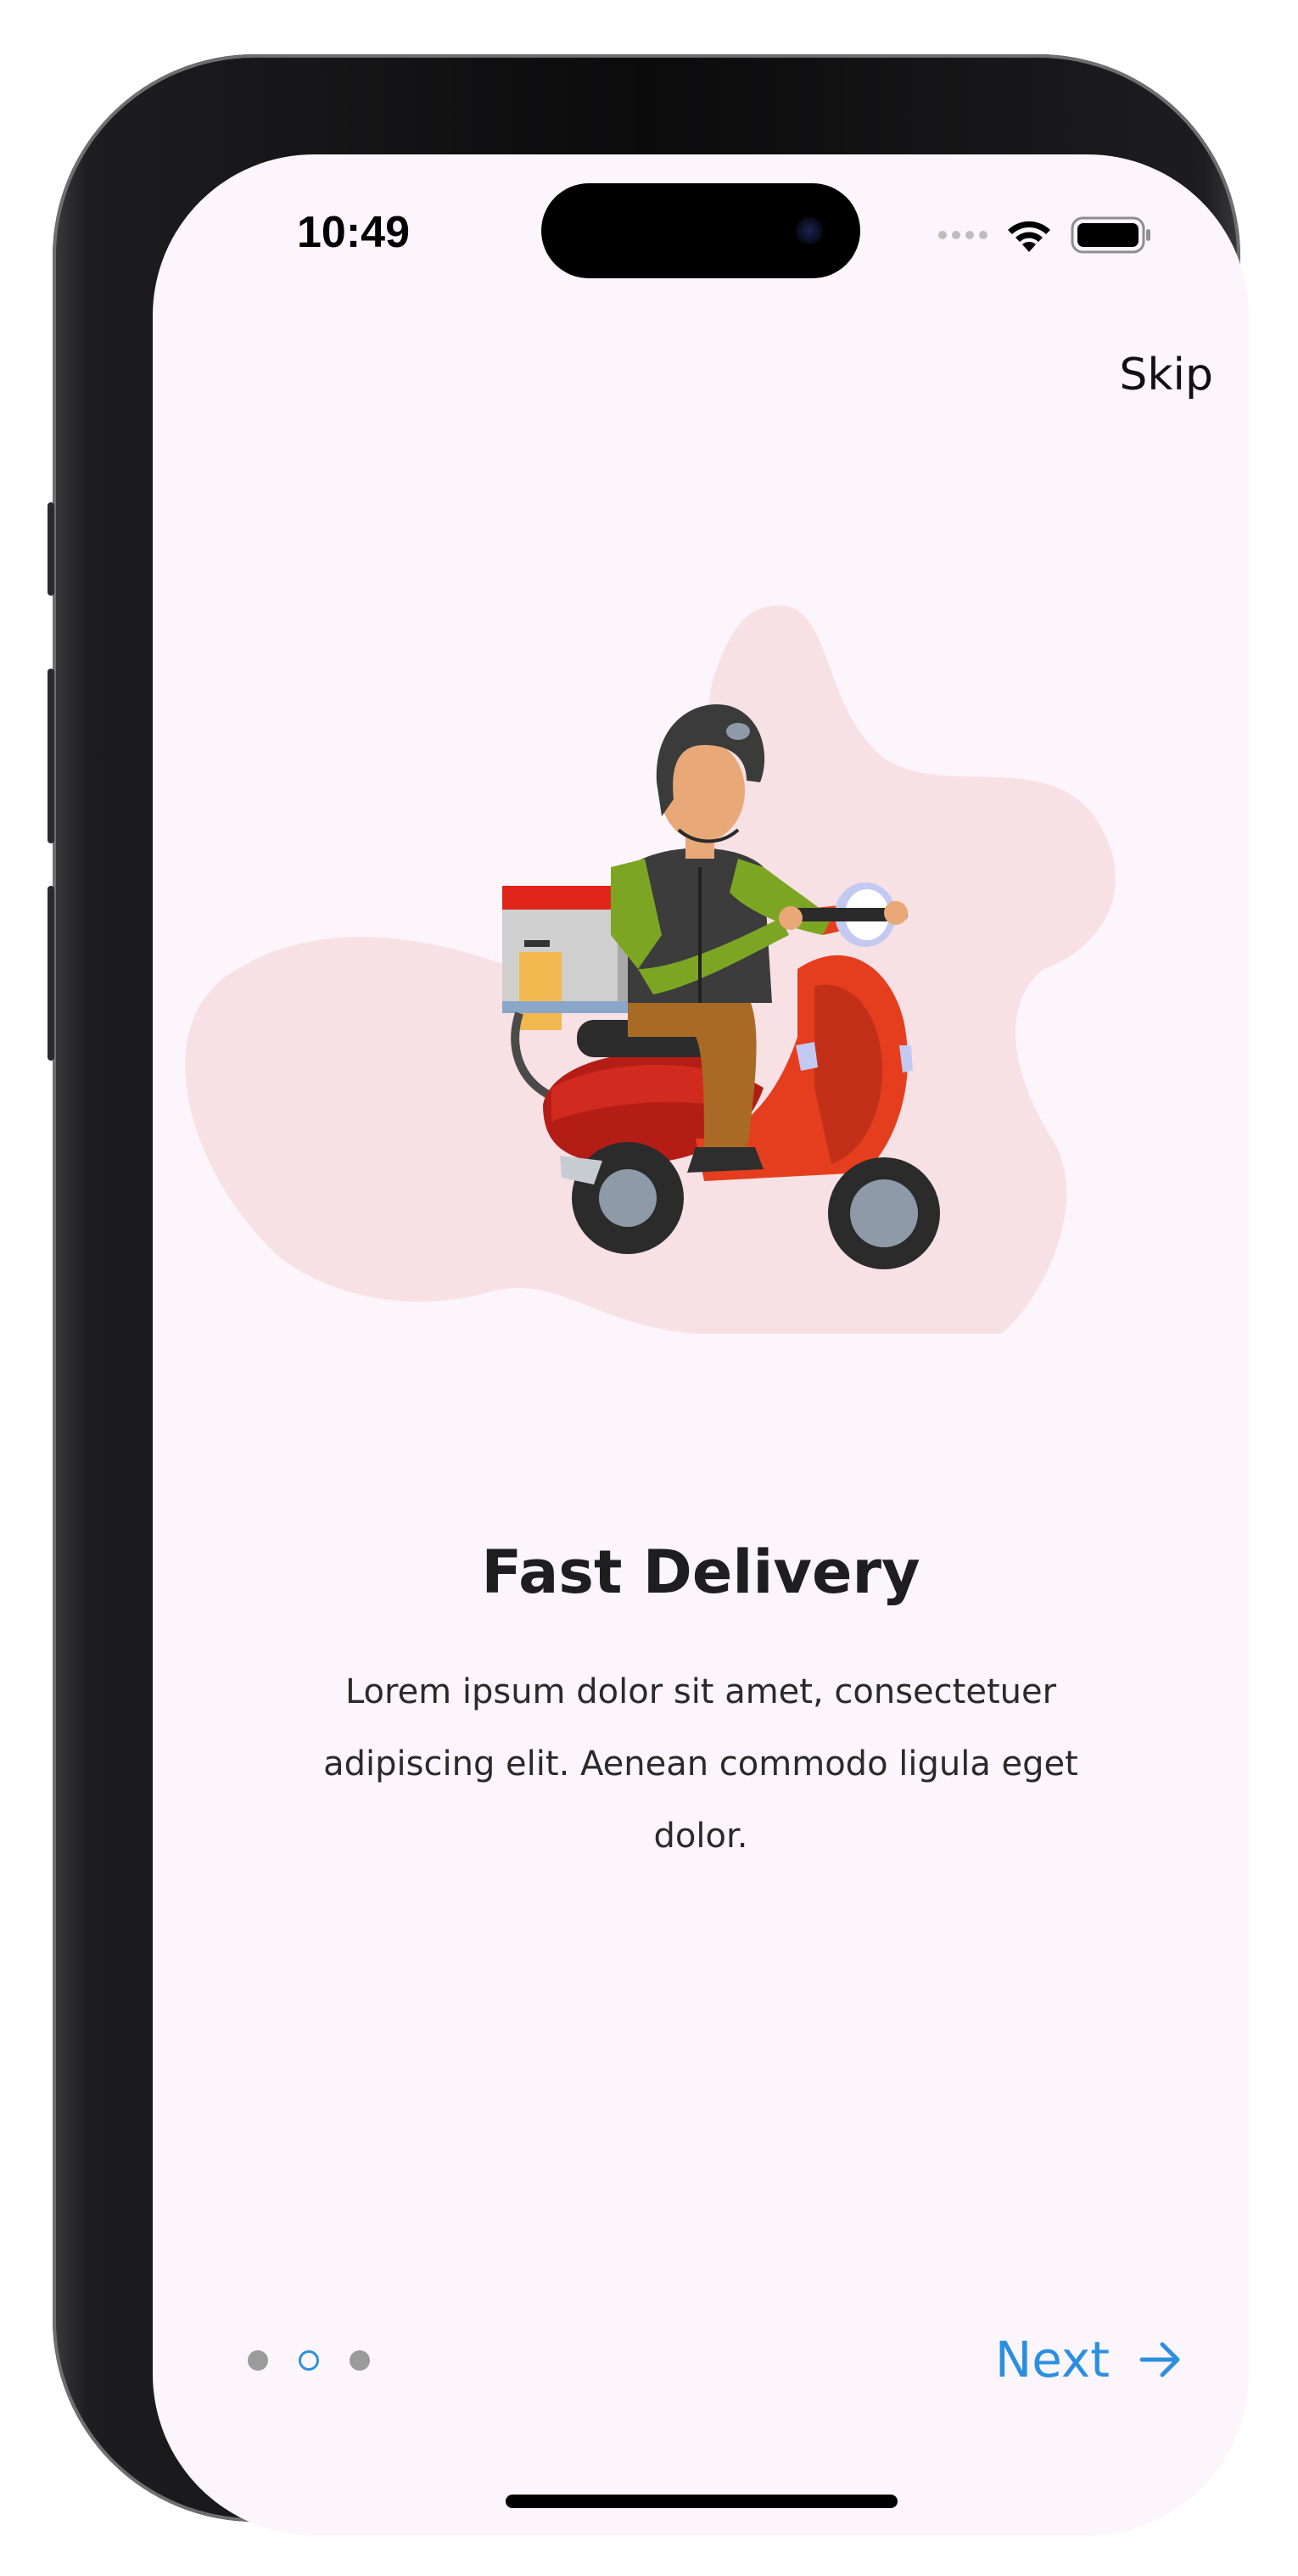 The height and width of the screenshot is (2576, 1298). Describe the element at coordinates (809, 230) in the screenshot. I see `camera-icon` at that location.